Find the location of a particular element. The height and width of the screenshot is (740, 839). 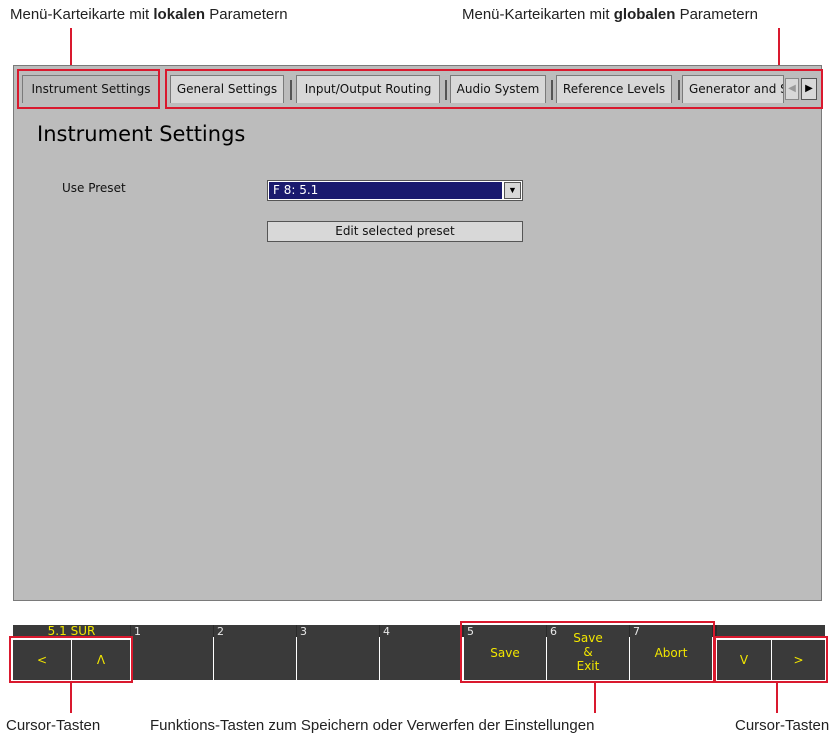

cursor-right-caption: Cursor-Tasten is located at coordinates (782, 725).